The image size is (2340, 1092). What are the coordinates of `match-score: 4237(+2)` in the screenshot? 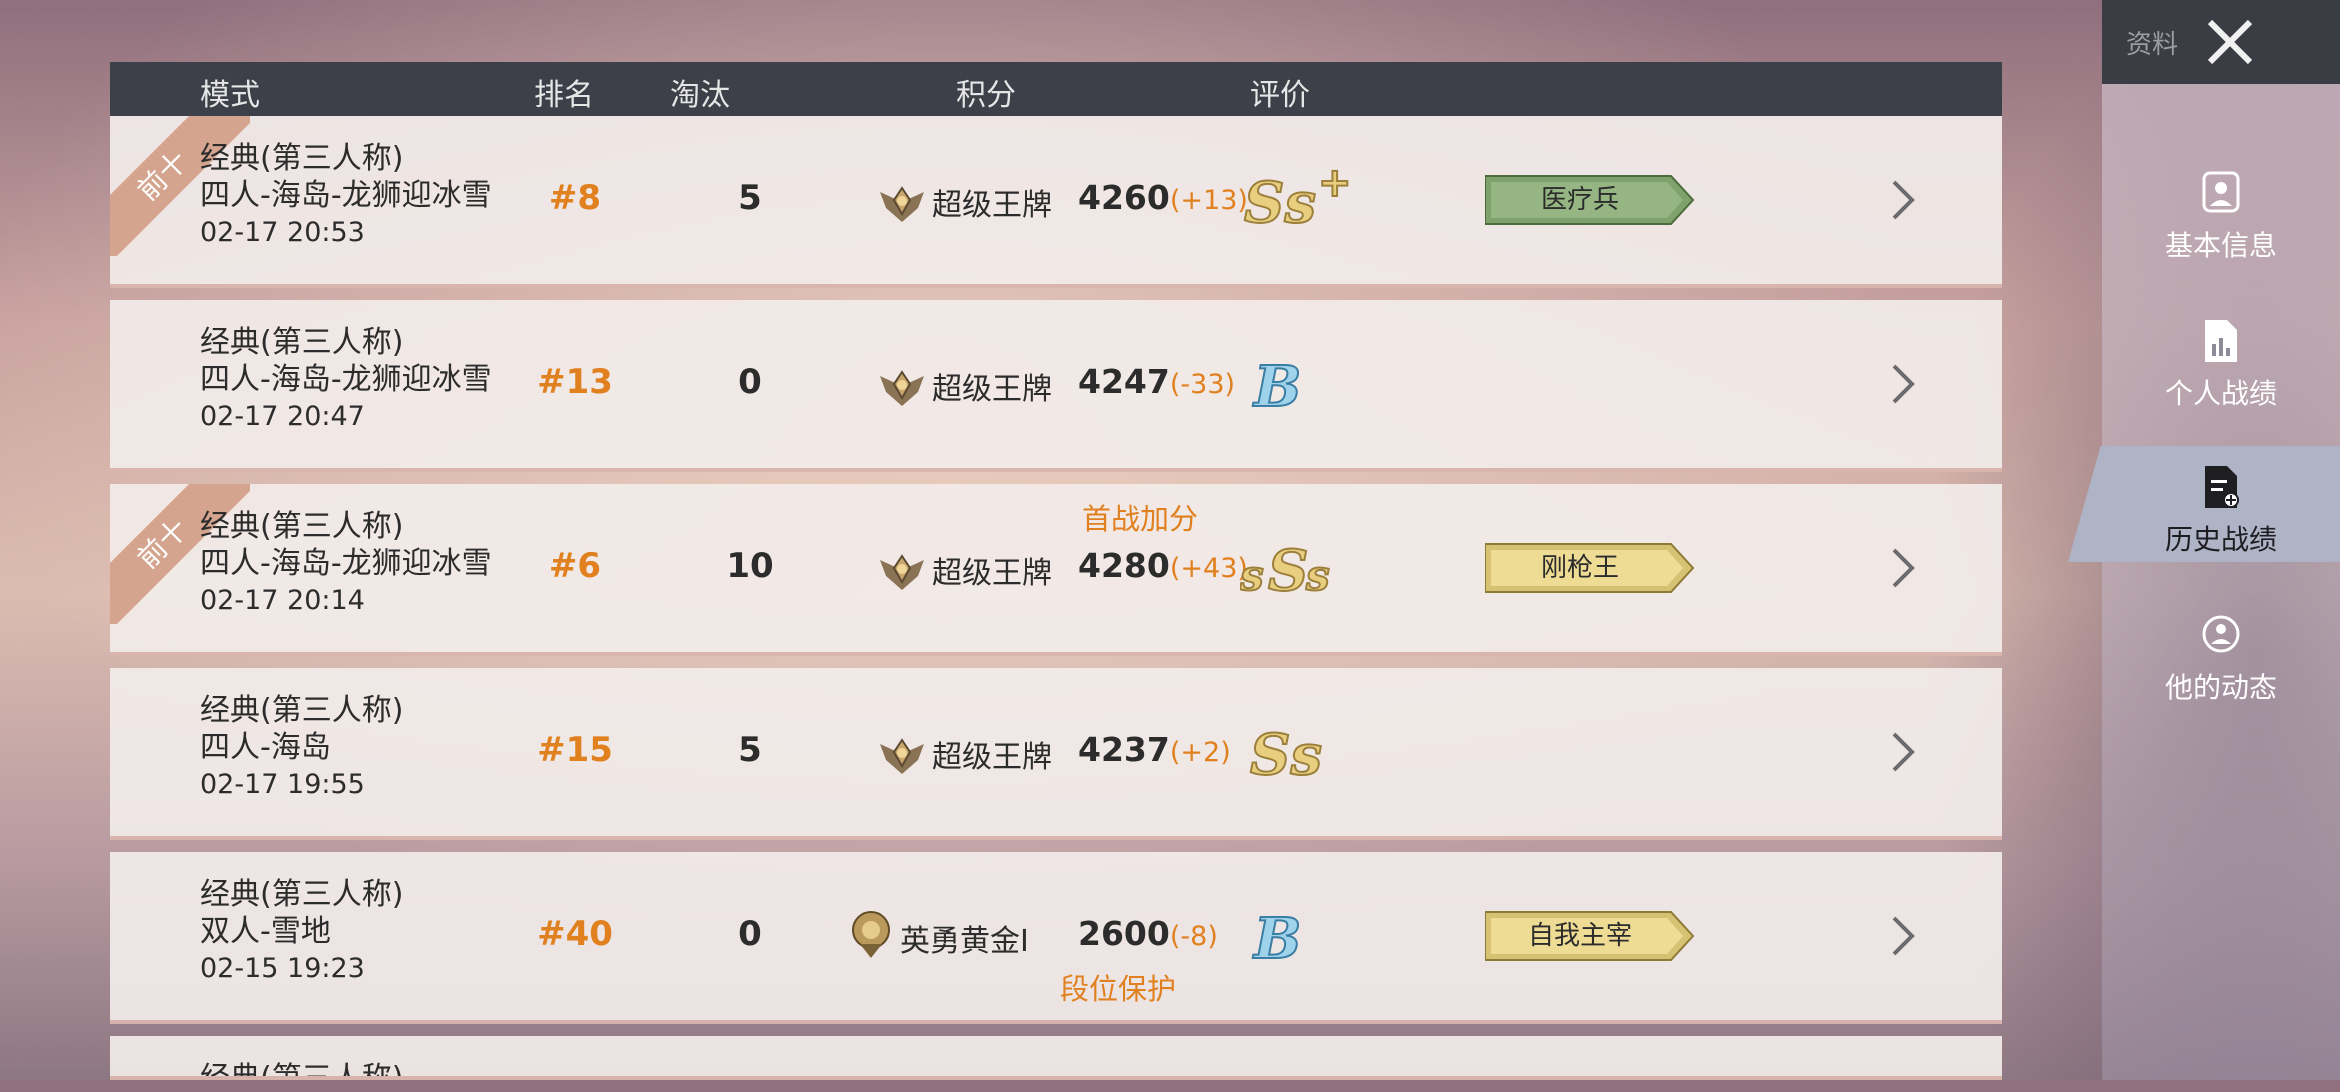 It's located at (1154, 749).